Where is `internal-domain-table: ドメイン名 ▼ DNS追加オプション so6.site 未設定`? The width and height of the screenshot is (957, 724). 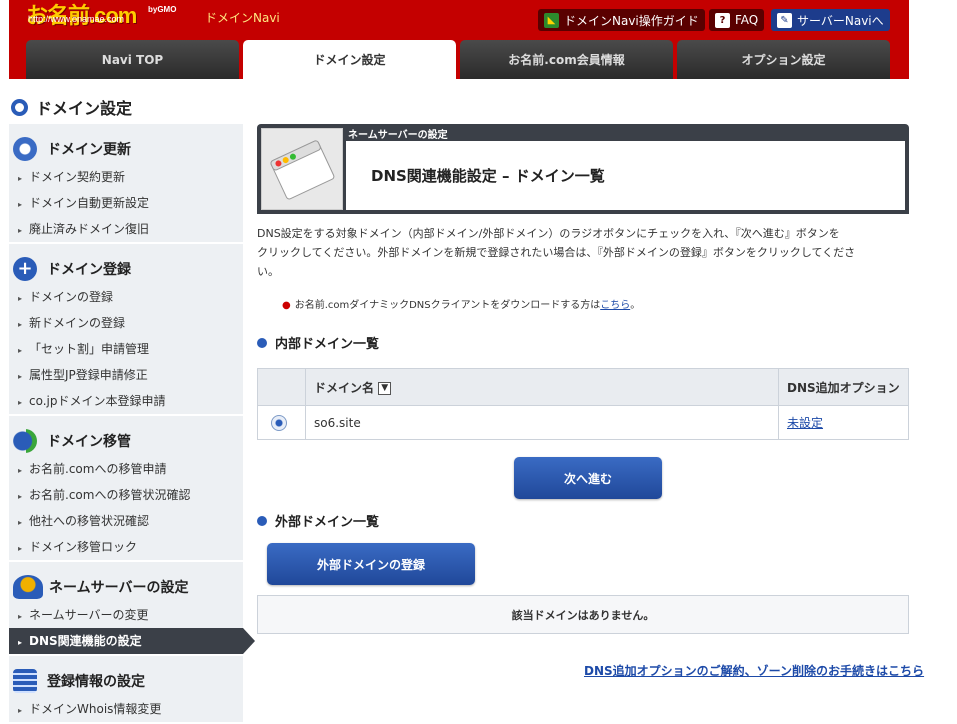 internal-domain-table: ドメイン名 ▼ DNS追加オプション so6.site 未設定 is located at coordinates (583, 404).